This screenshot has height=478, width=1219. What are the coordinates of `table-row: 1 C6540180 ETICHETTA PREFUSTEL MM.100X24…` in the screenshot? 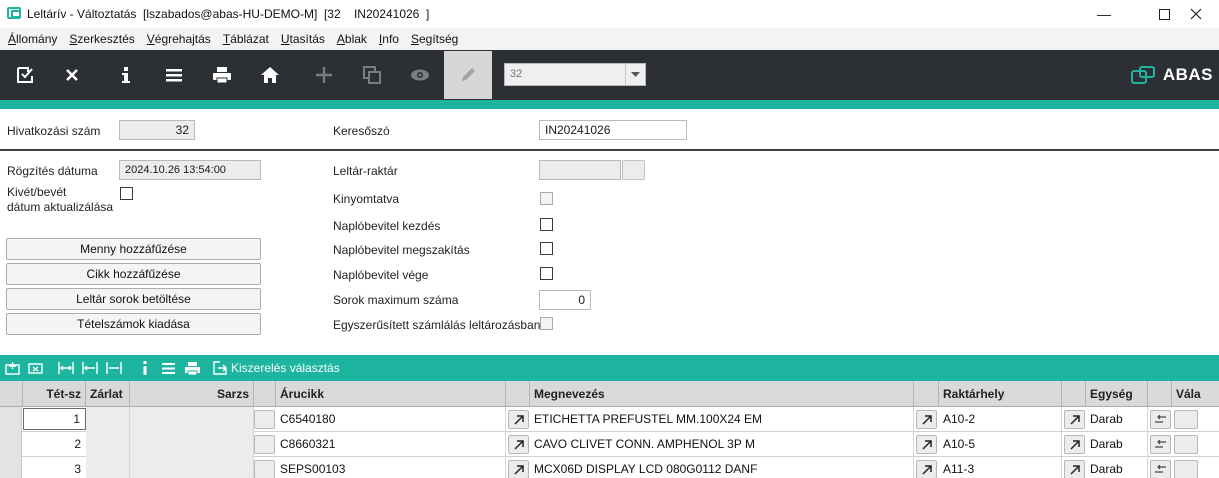 It's located at (609, 419).